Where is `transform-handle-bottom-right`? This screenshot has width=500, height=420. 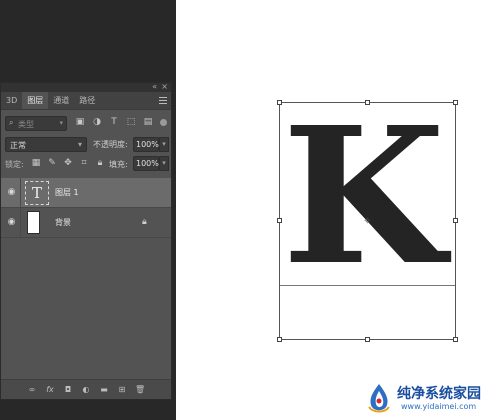
transform-handle-bottom-right is located at coordinates (455, 339).